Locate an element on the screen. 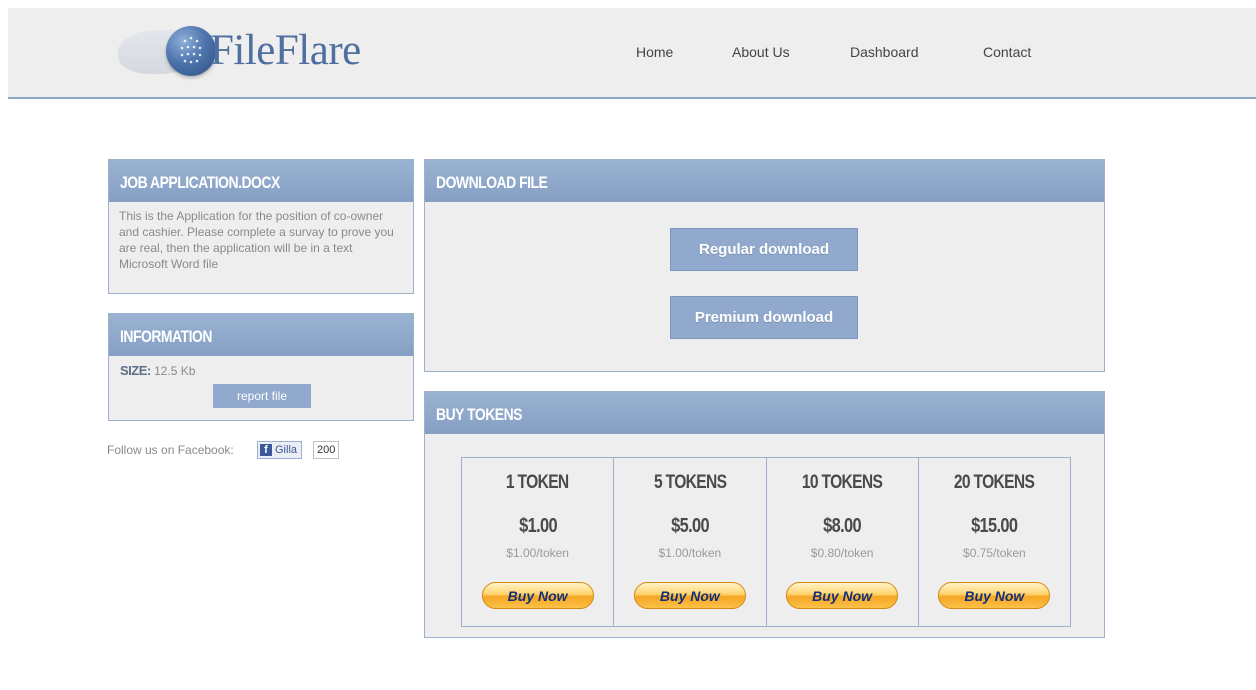  facebook-icon: f is located at coordinates (266, 450).